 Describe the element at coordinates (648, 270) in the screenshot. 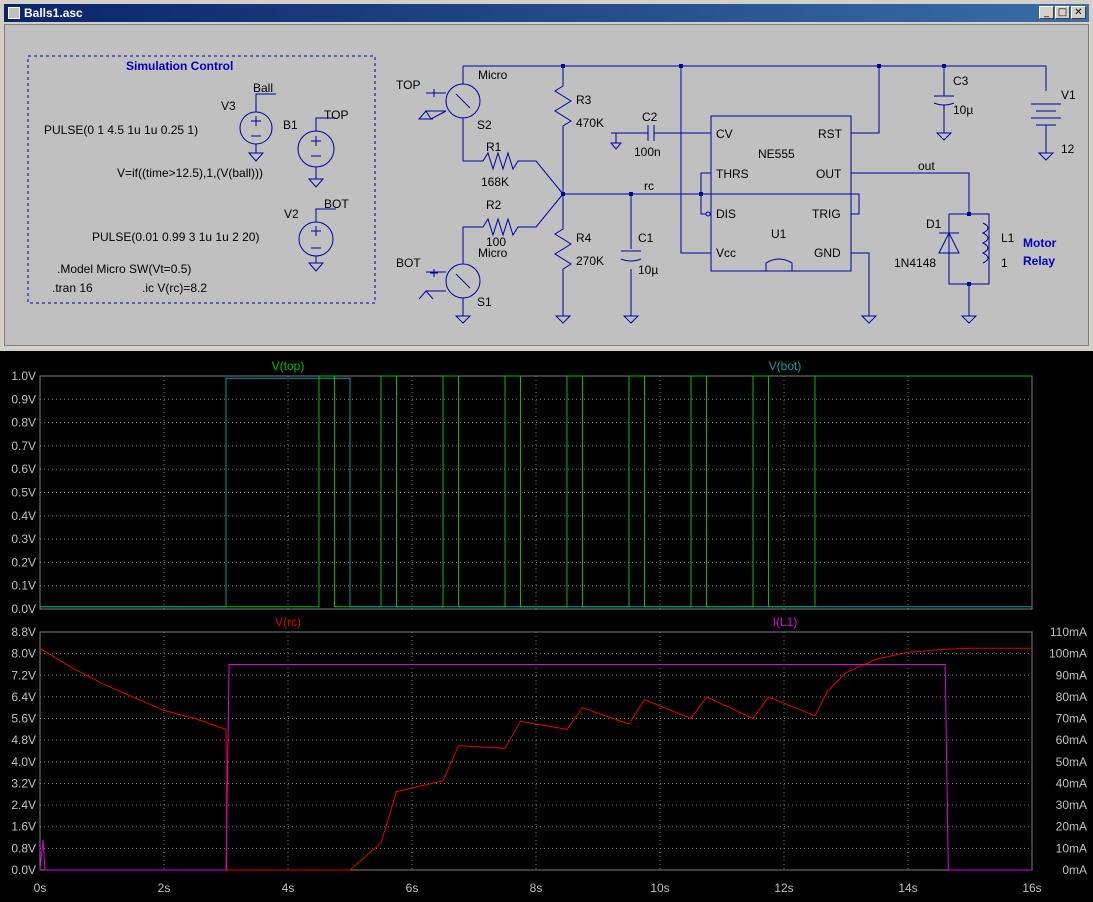

I see `c1-value: 10µ` at that location.